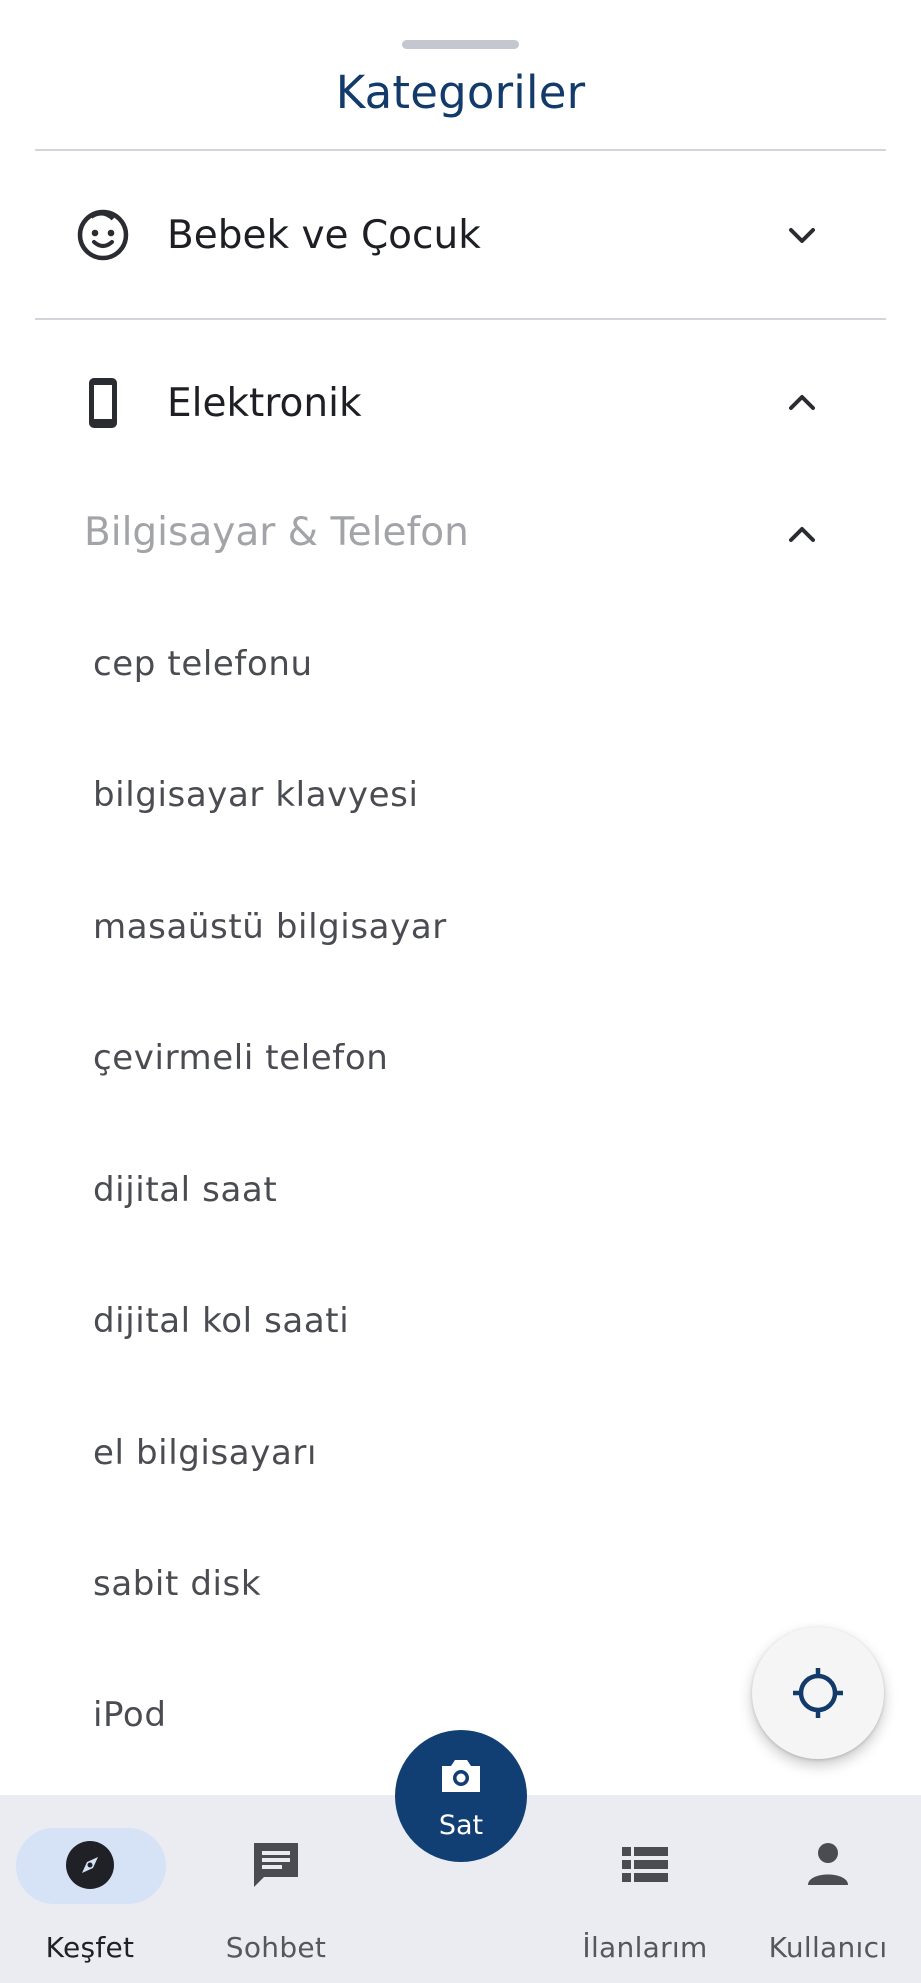  Describe the element at coordinates (103, 235) in the screenshot. I see `baby-face-icon` at that location.